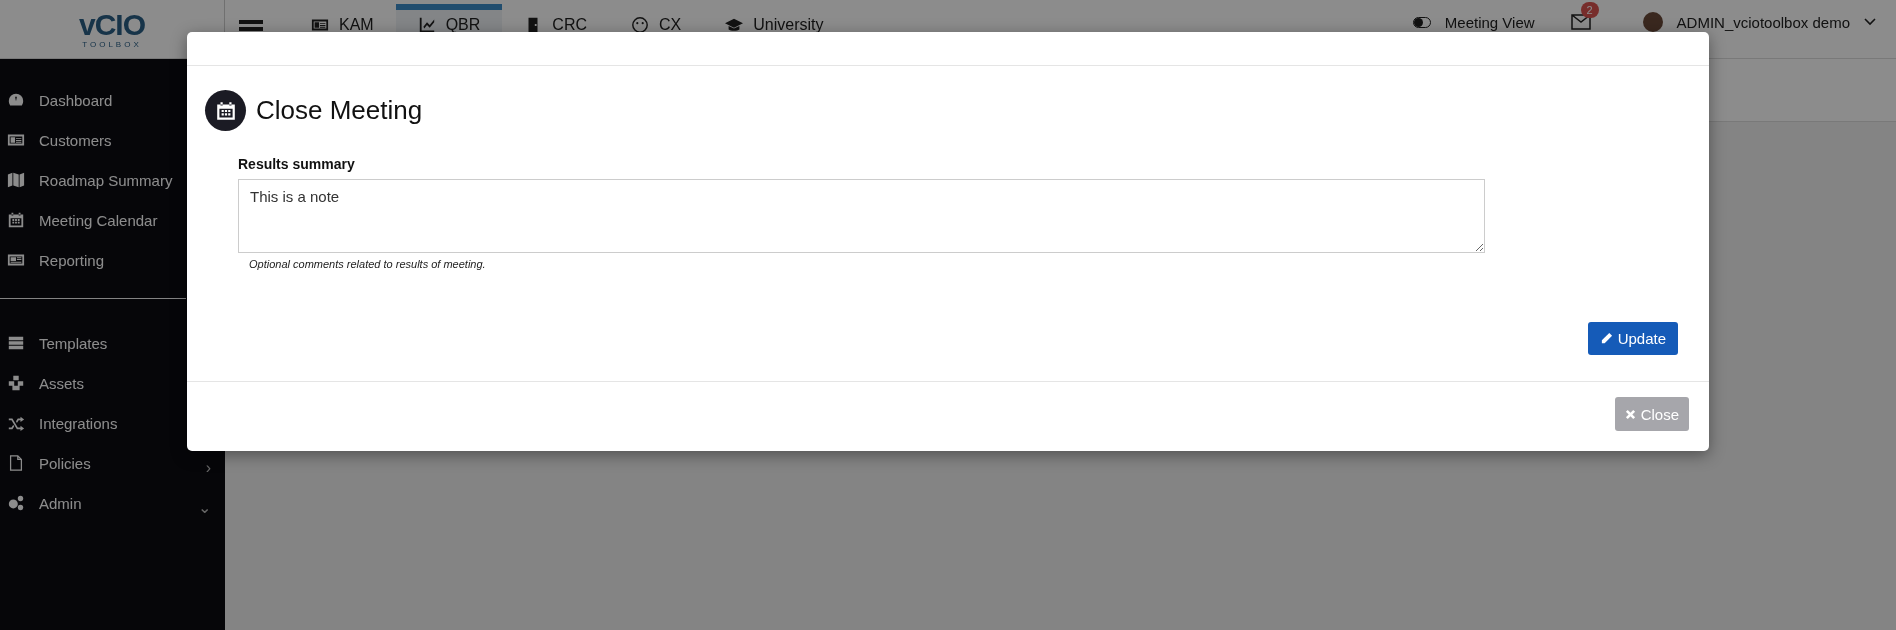  What do you see at coordinates (112, 44) in the screenshot?
I see `logo-subtitle: TOOLBOX` at bounding box center [112, 44].